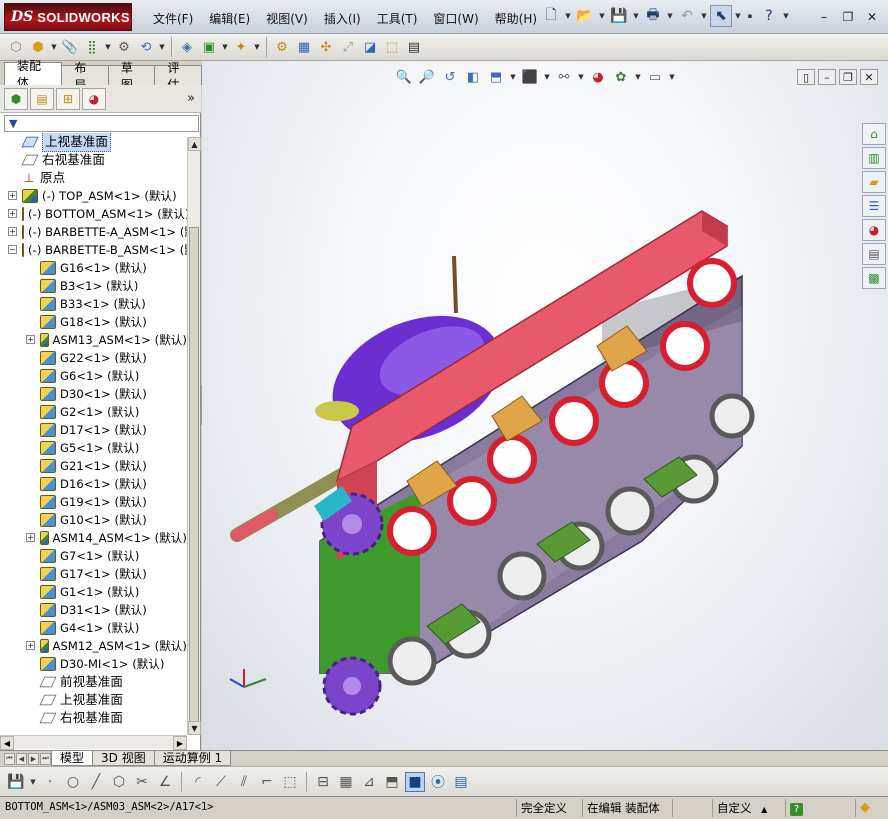 The image size is (888, 819). Describe the element at coordinates (93, 502) in the screenshot. I see `tree-item: G19<1> (默认)` at that location.